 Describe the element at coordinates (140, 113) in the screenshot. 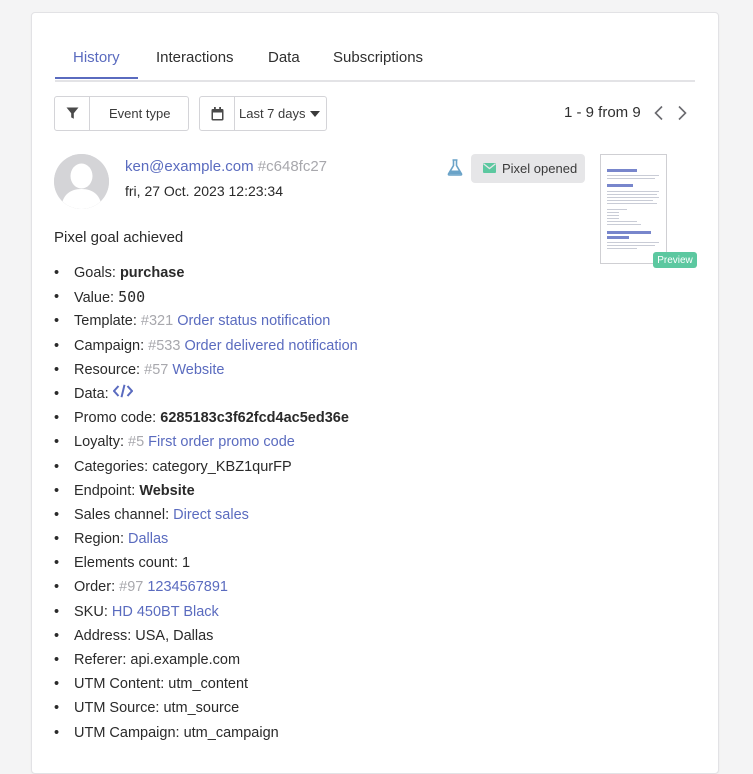

I see `event-type-label: Event type` at that location.